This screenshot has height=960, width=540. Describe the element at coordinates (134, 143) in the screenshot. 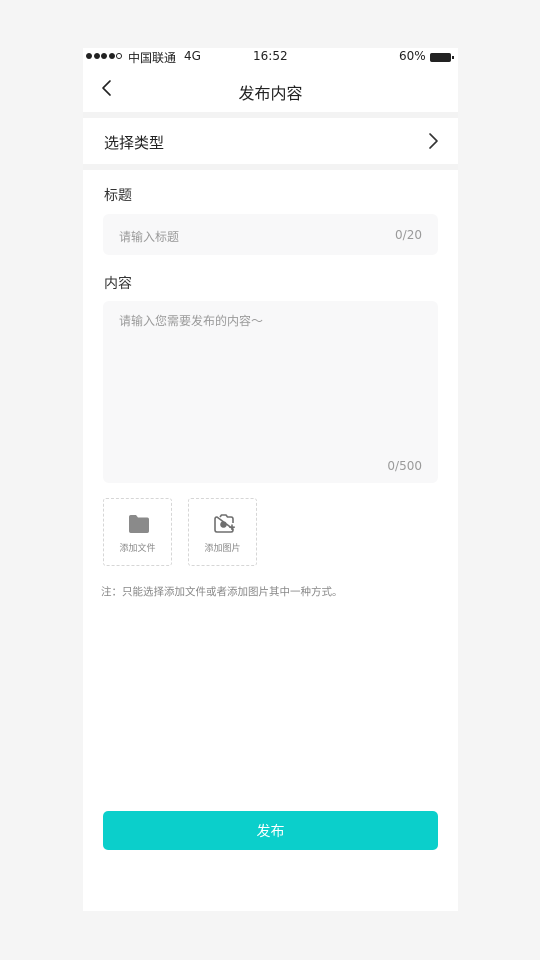

I see `select-type-label: 选择类型` at that location.